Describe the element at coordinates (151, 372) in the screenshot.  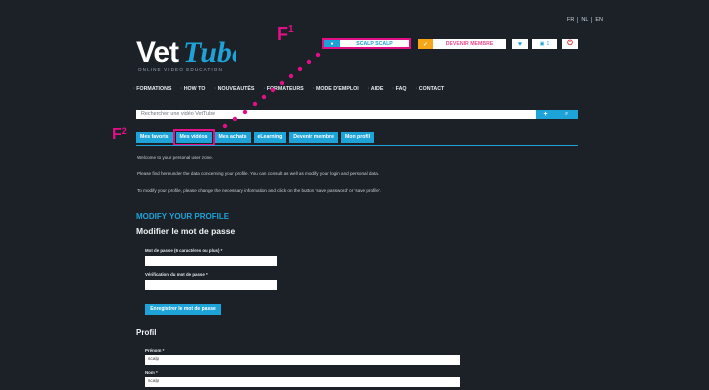
I see `nom-label: Nom *` at that location.